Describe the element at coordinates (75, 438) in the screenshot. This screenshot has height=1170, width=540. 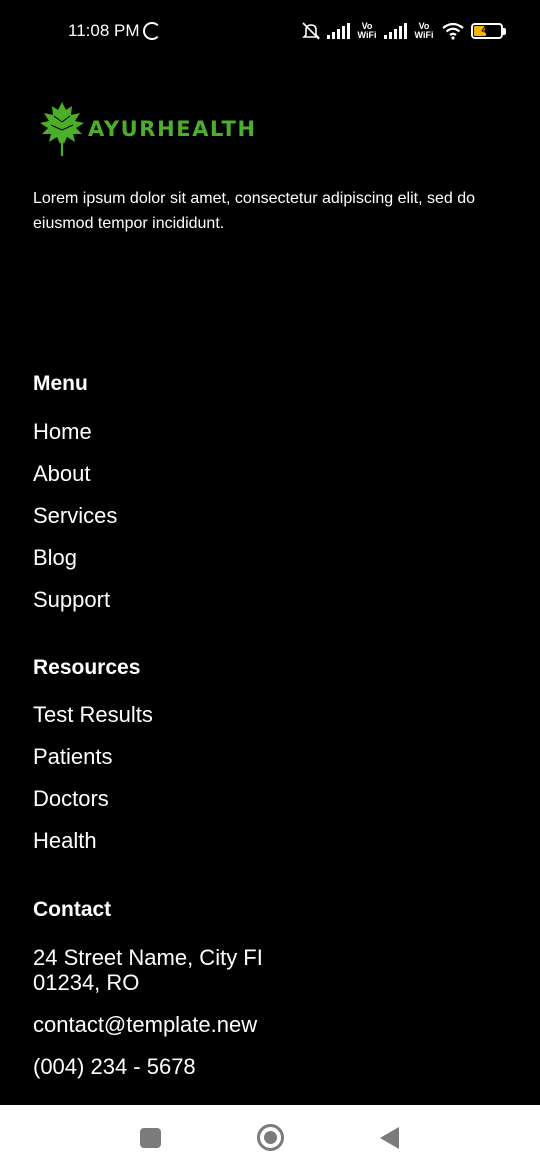
I see `menu-item-home: Home` at that location.